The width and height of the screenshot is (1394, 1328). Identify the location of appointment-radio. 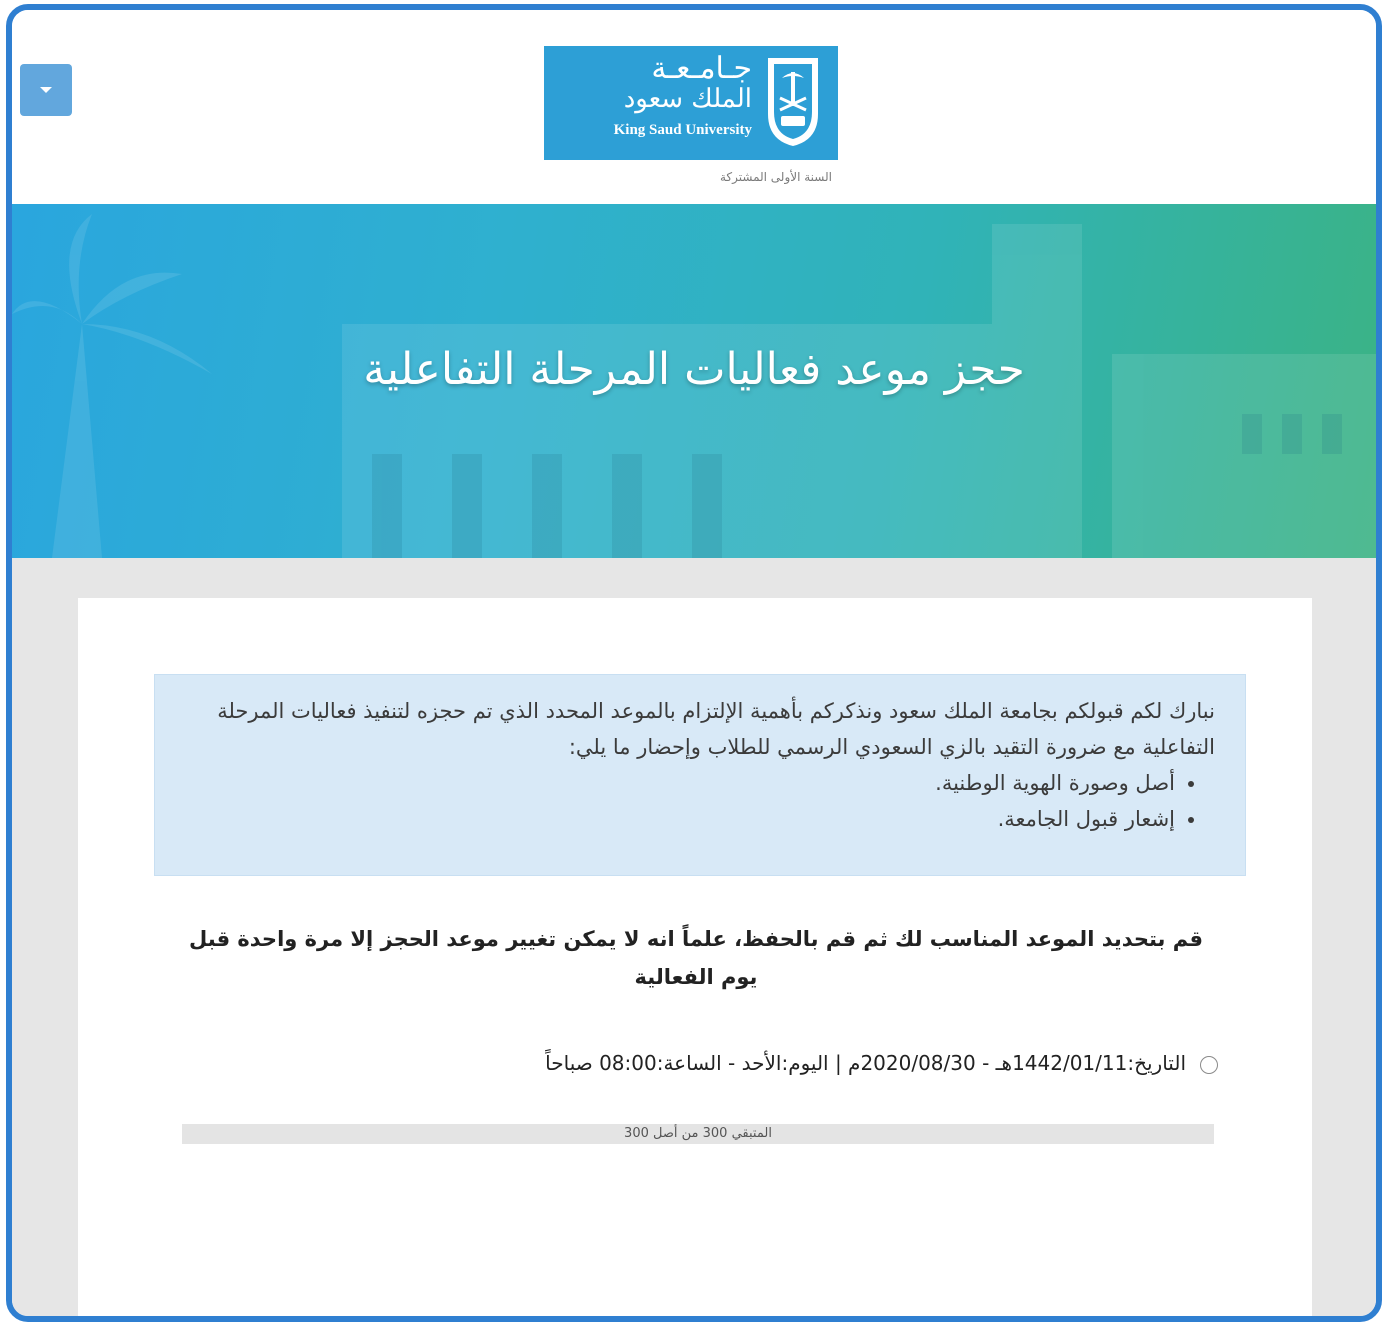
(1209, 1064).